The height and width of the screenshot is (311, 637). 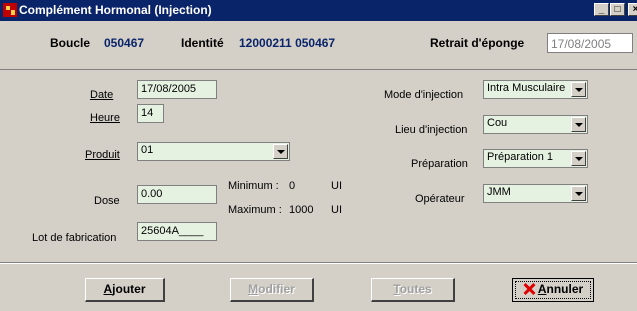 What do you see at coordinates (287, 43) in the screenshot?
I see `identite-value: 12000211 050467` at bounding box center [287, 43].